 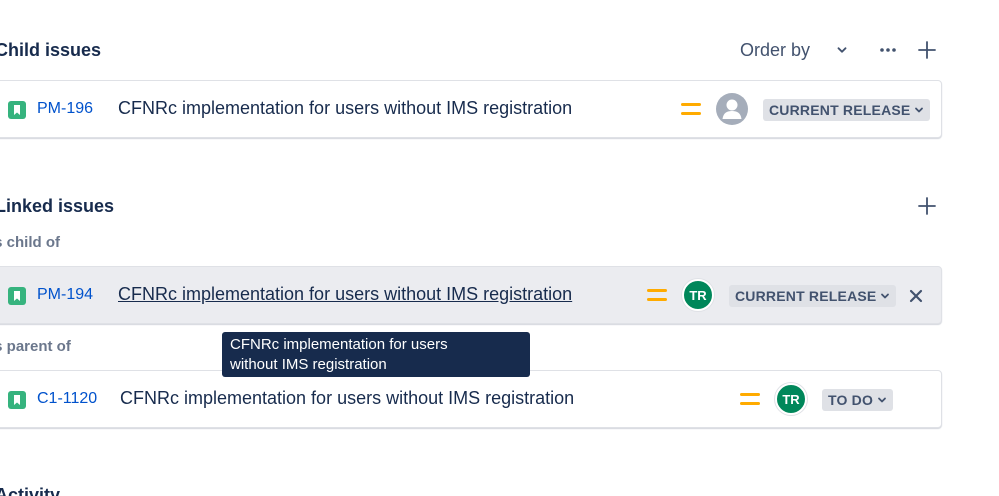 I want to click on linked-issues-title: Linked issues, so click(x=57, y=206).